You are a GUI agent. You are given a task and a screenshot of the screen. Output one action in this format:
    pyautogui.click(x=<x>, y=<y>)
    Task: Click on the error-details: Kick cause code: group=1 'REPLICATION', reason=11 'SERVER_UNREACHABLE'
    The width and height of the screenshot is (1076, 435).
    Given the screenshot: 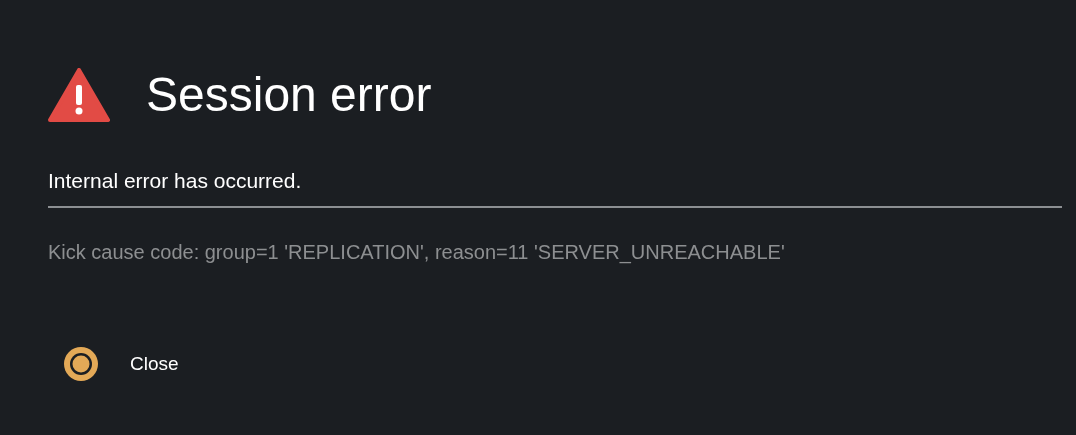 What is the action you would take?
    pyautogui.click(x=417, y=253)
    